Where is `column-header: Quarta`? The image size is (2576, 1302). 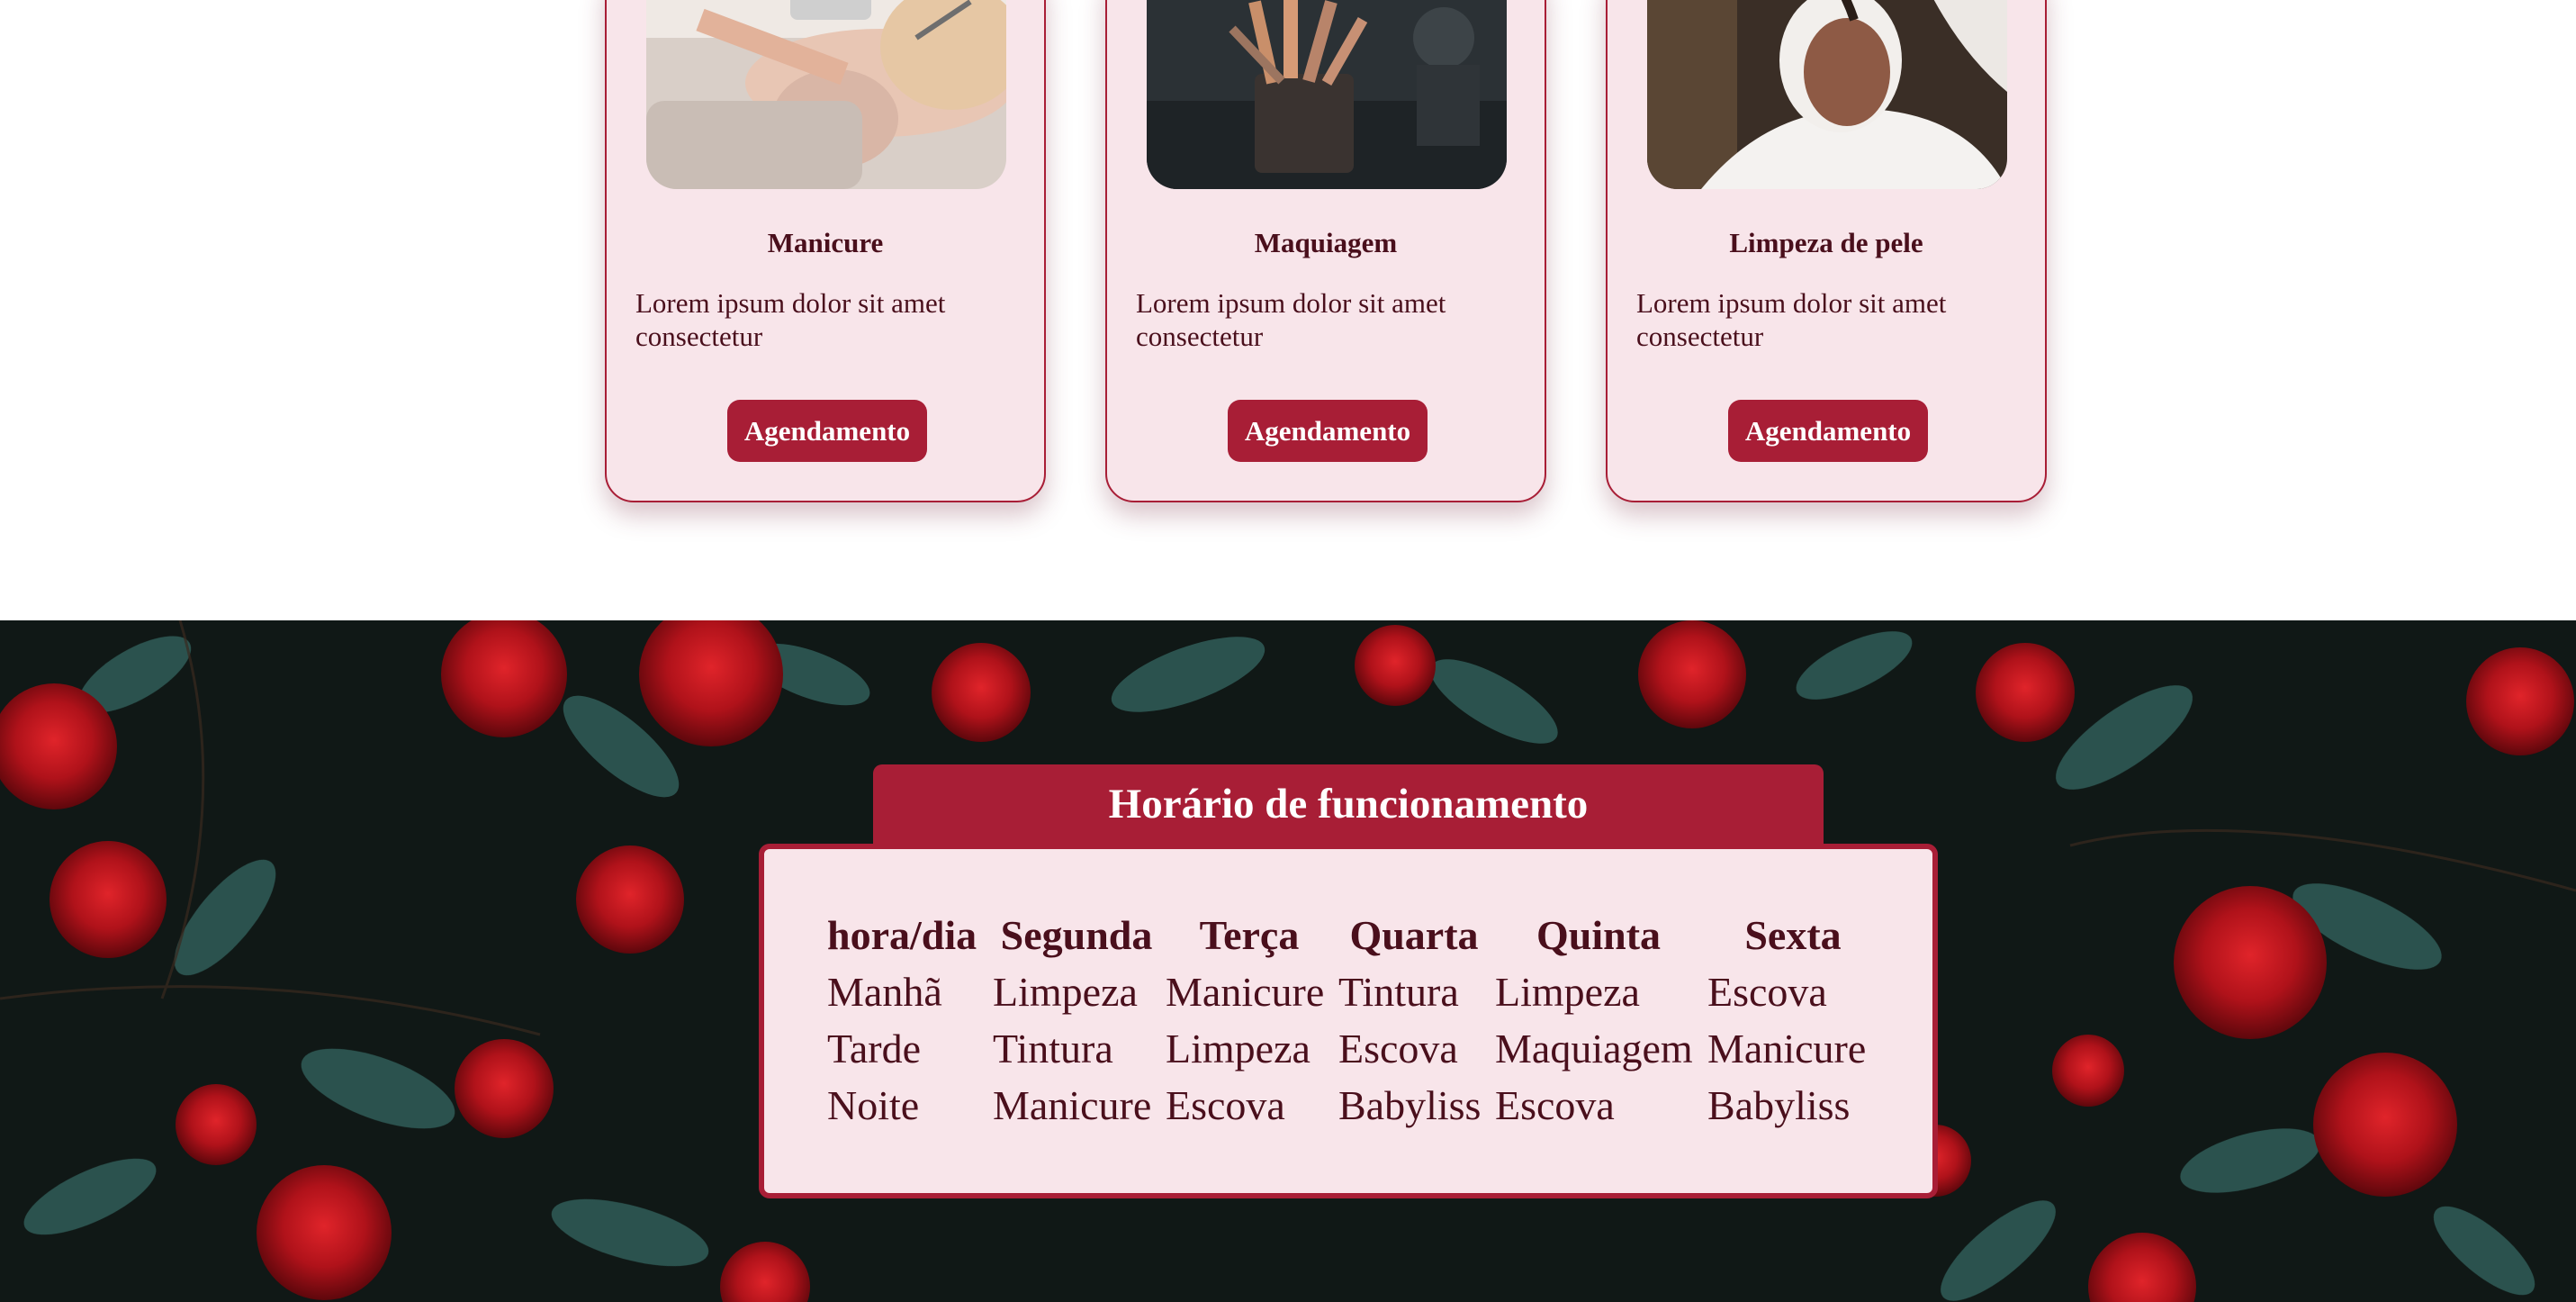
column-header: Quarta is located at coordinates (1414, 935).